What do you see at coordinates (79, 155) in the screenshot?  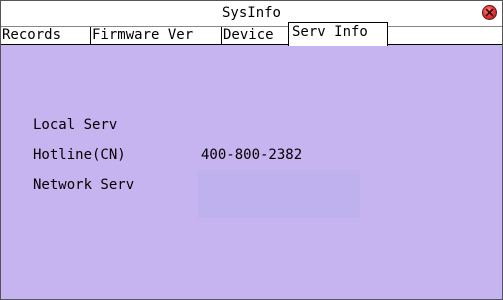 I see `hotline-label: Hotline(CN)` at bounding box center [79, 155].